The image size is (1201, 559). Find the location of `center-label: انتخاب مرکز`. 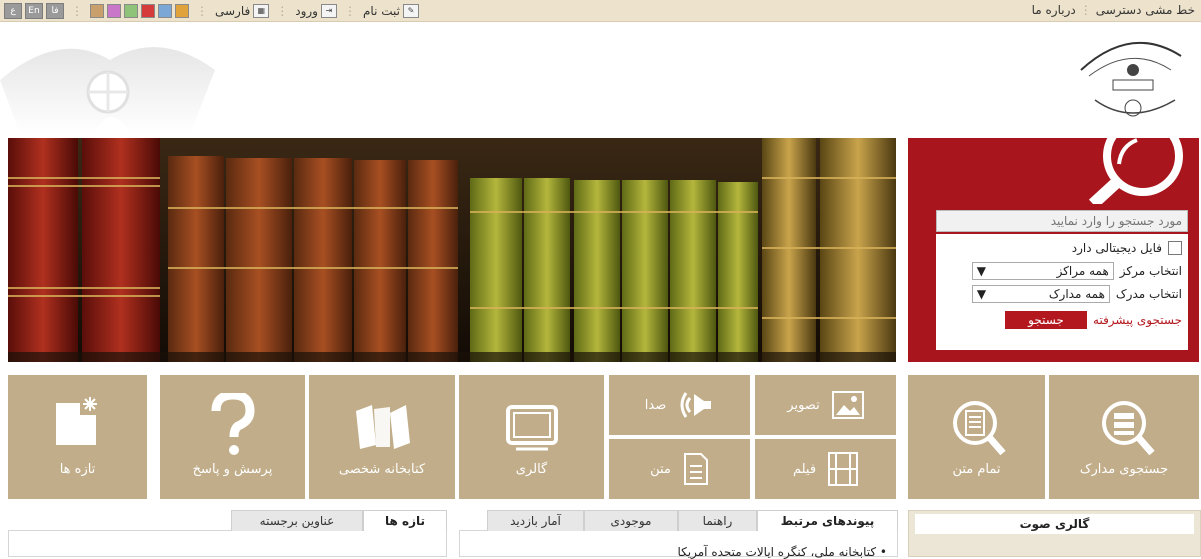

center-label: انتخاب مرکز is located at coordinates (1150, 271).